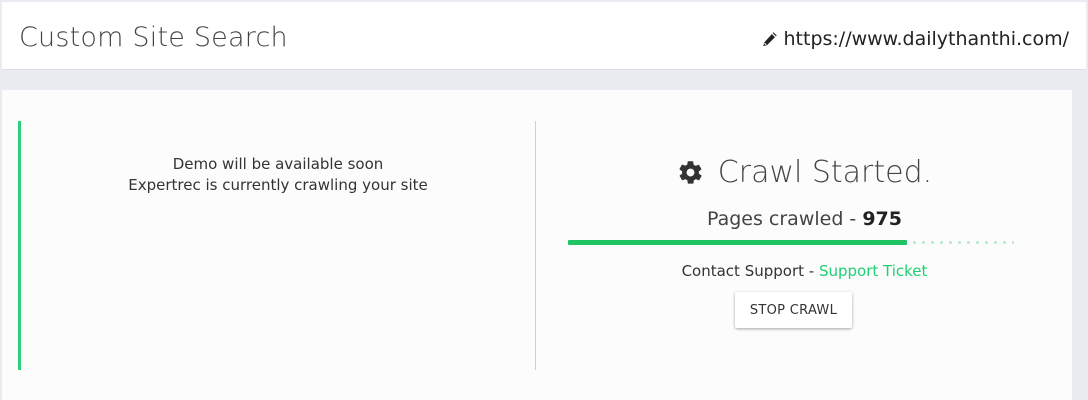 The image size is (1088, 400). I want to click on contact-support-label: Contact Support -, so click(750, 271).